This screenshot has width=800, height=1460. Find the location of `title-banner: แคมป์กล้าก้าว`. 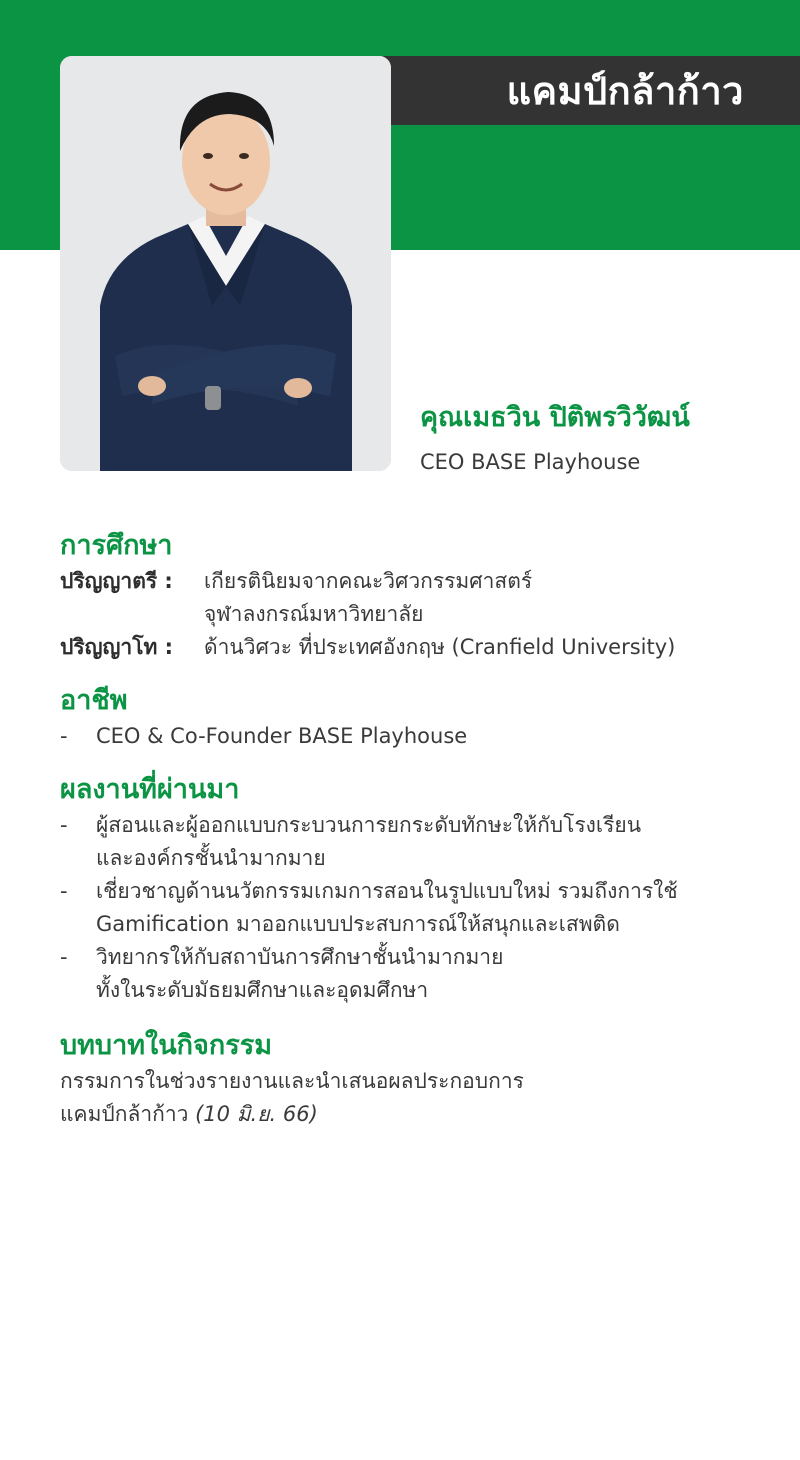

title-banner: แคมป์กล้าก้าว is located at coordinates (590, 90).